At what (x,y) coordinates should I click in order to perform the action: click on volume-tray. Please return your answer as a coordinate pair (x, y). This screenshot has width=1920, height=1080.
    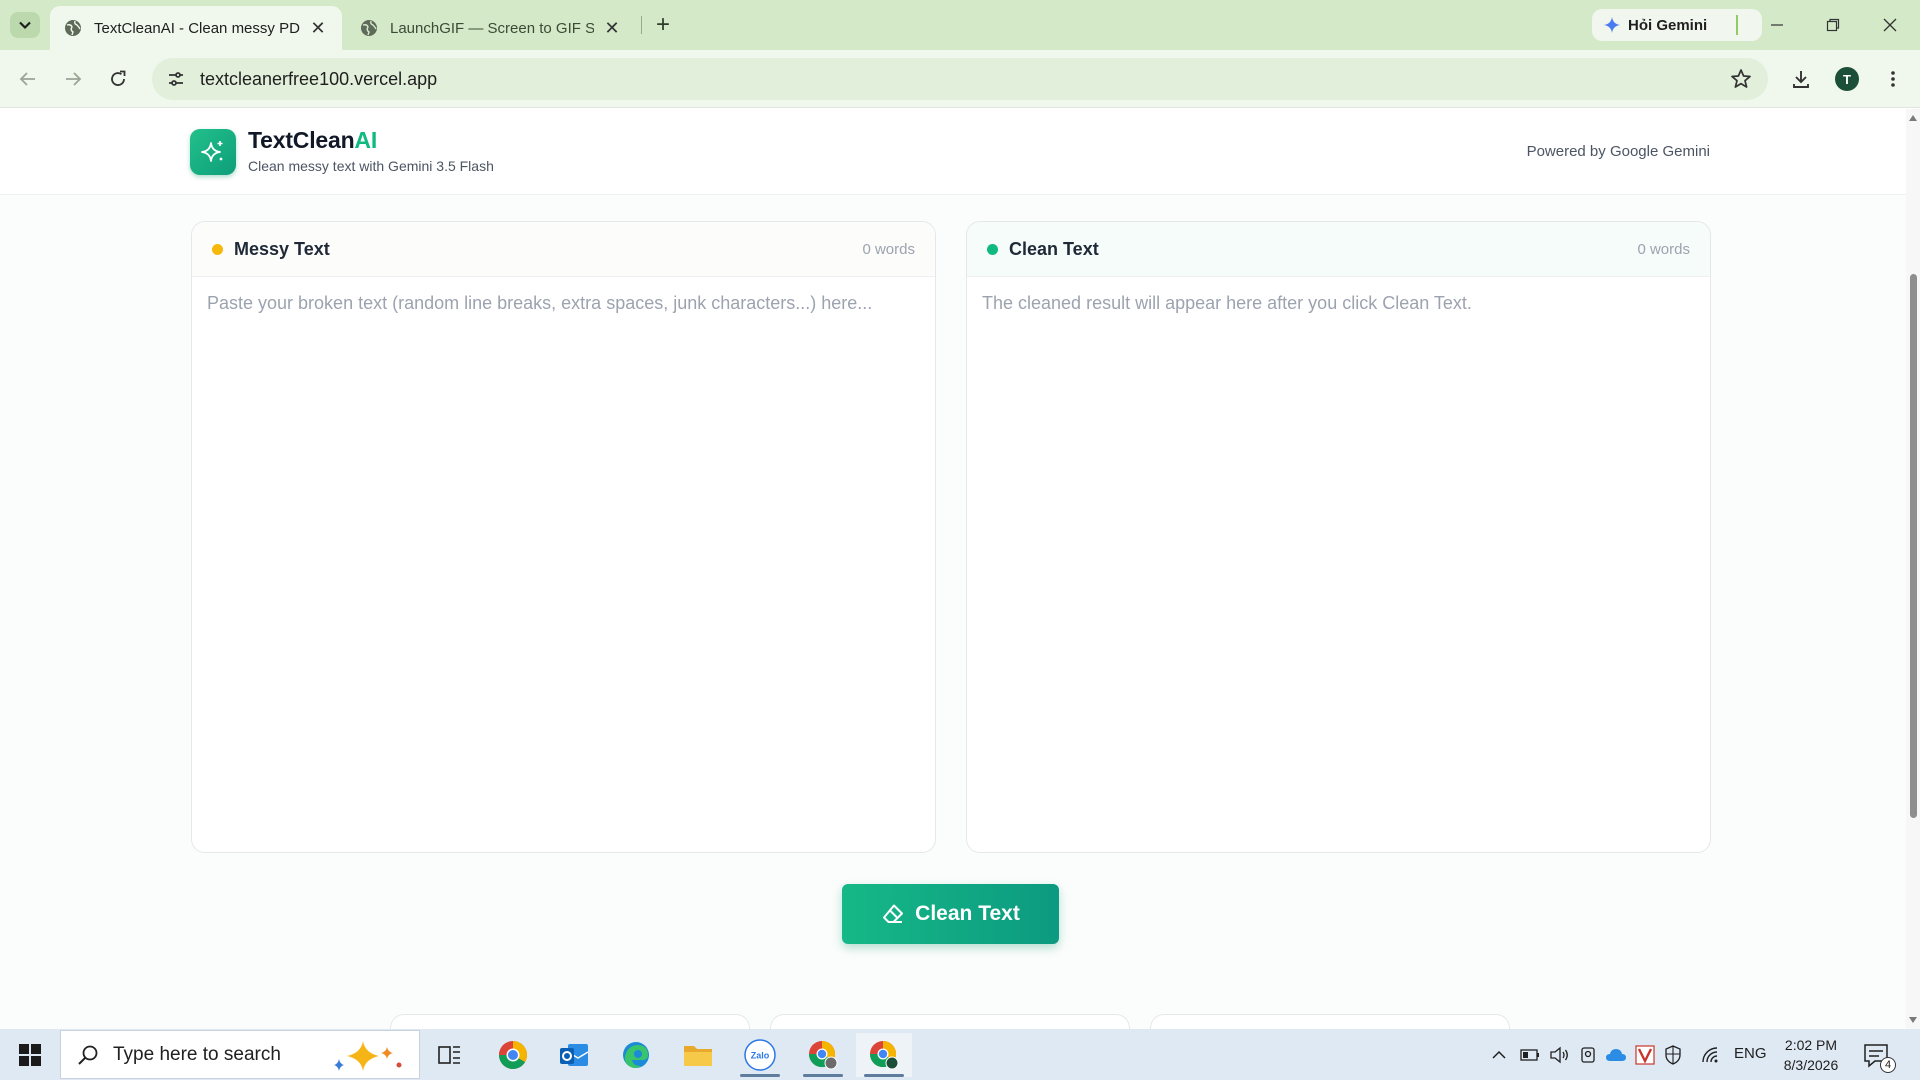
    Looking at the image, I should click on (1559, 1055).